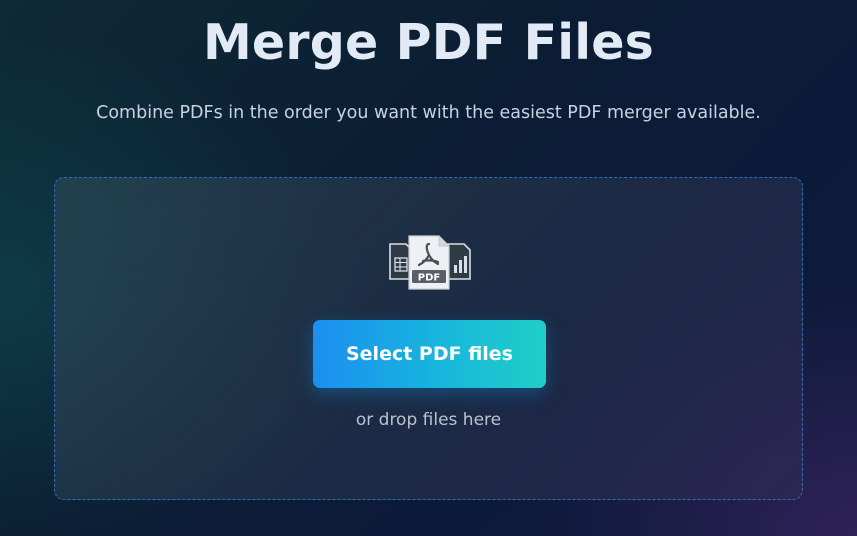  What do you see at coordinates (459, 261) in the screenshot?
I see `chart-file-icon` at bounding box center [459, 261].